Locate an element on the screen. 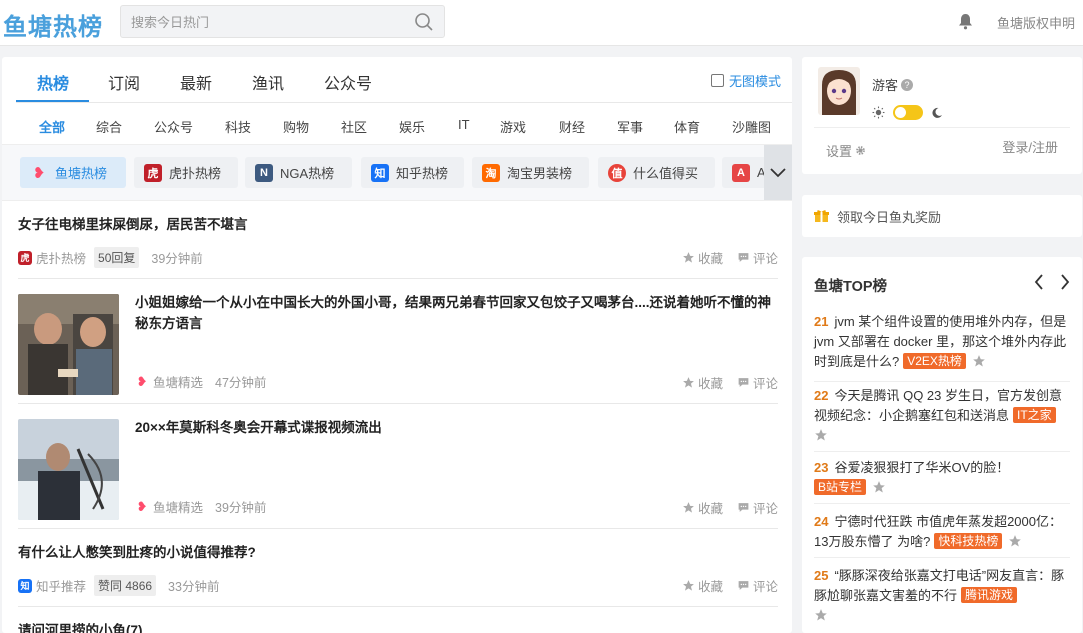  source-nga: N NGA热榜 is located at coordinates (298, 172).